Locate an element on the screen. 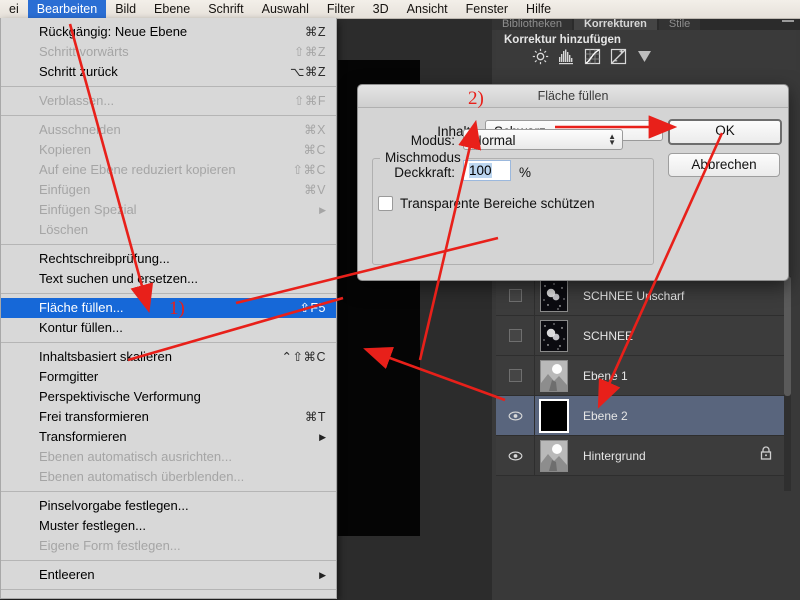  preserve-transparency-row: Transparente Bereiche schützen is located at coordinates (486, 203).